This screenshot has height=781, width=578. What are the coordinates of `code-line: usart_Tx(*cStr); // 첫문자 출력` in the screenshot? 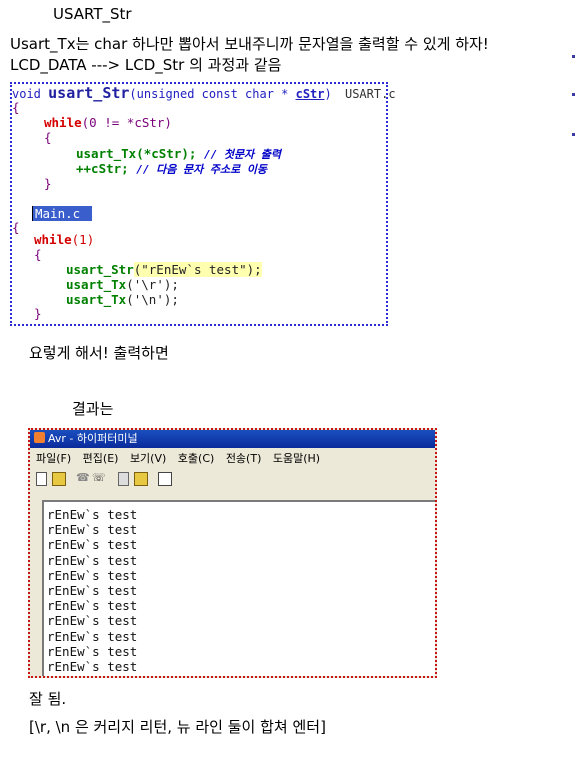 It's located at (178, 154).